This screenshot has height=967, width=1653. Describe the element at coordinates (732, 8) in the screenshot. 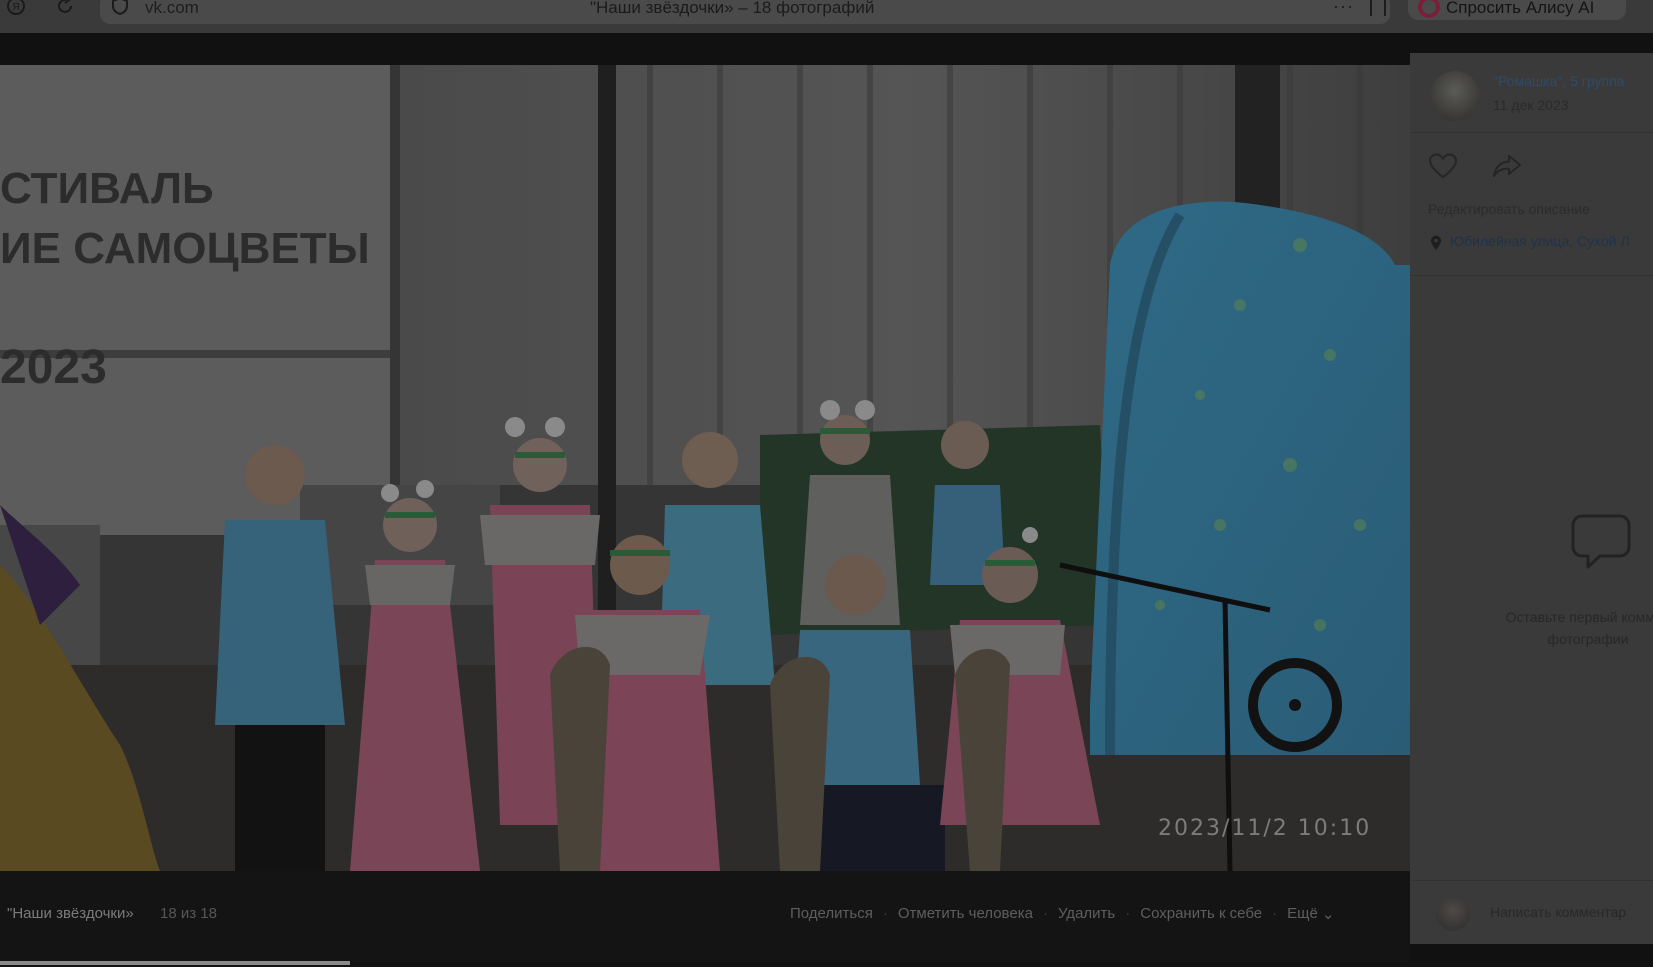

I see `page-title: "Наши звёздочки» – 18 фотографий` at that location.